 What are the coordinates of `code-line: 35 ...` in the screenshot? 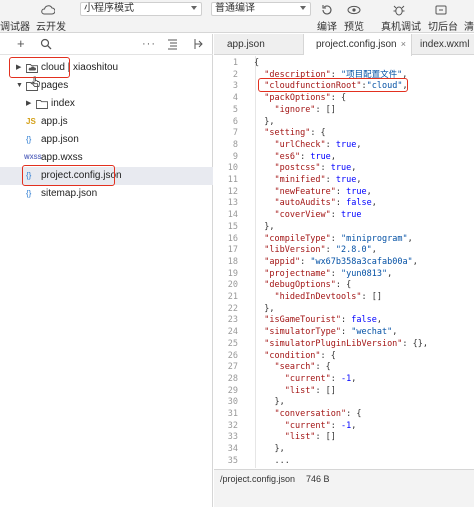 It's located at (344, 462).